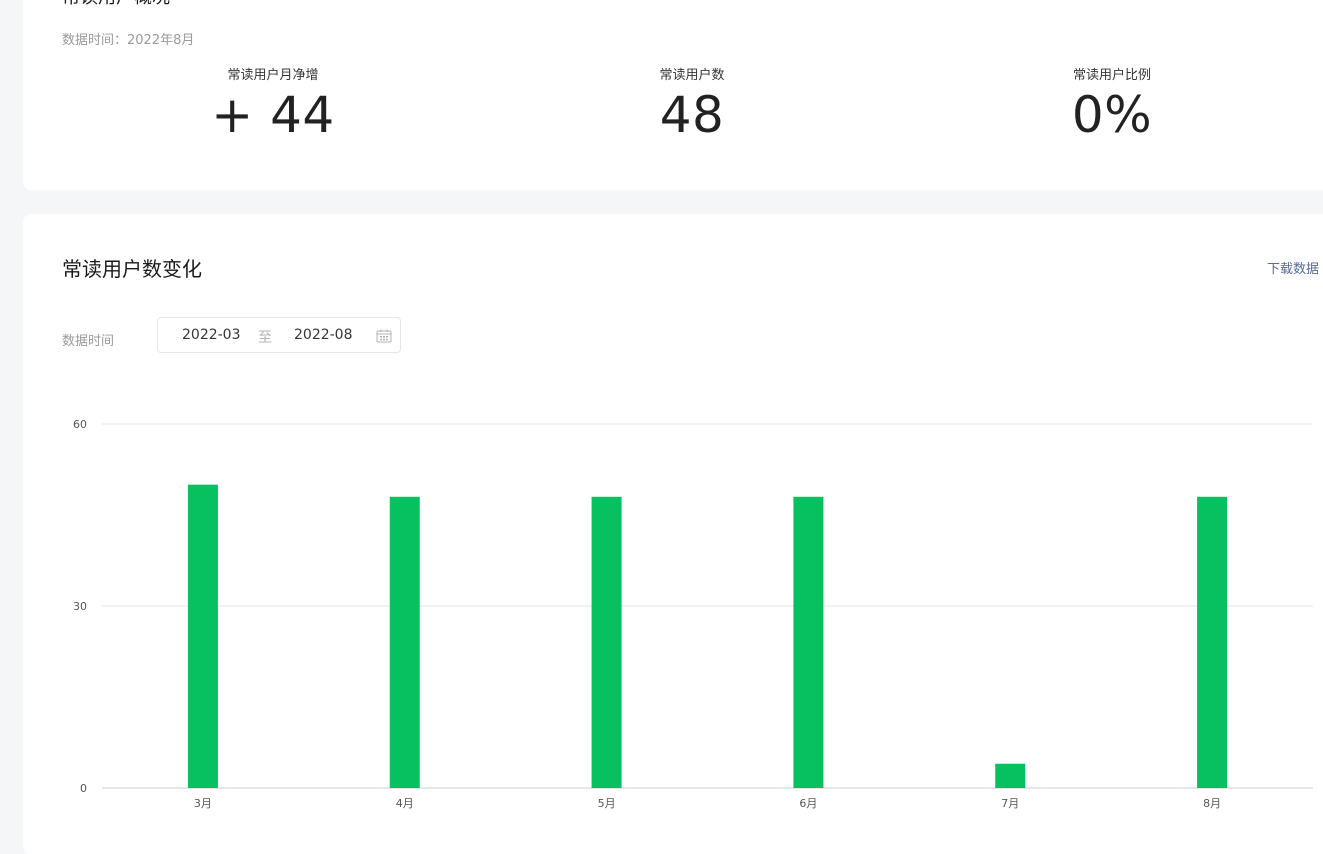 This screenshot has height=854, width=1323. I want to click on stat-net-increase: 常读用户月净增 + 44, so click(273, 102).